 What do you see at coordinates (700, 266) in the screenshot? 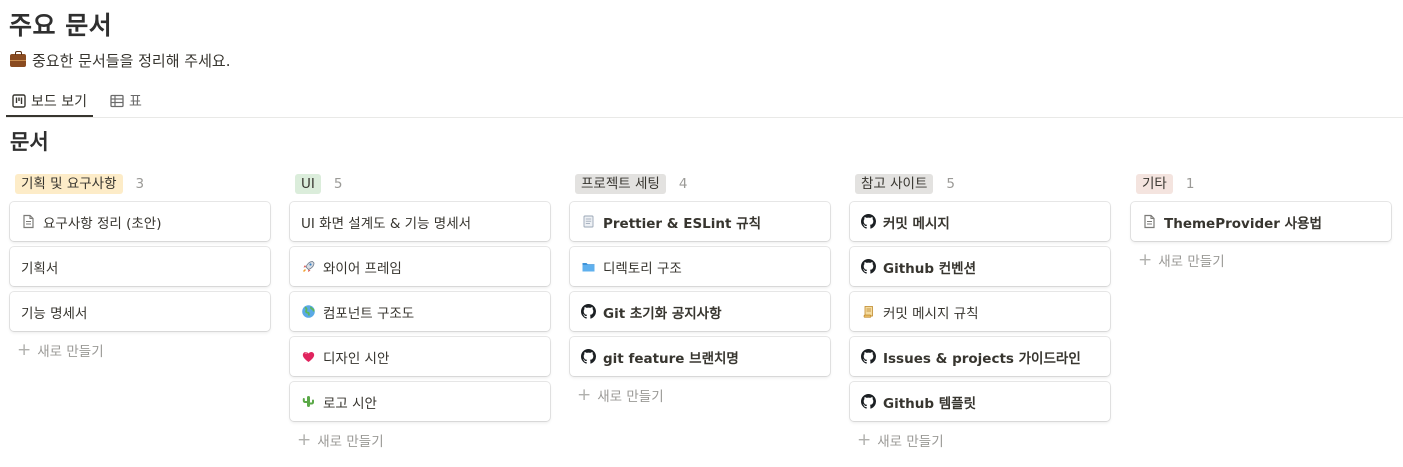
I see `board-card: 디렉토리 구조` at bounding box center [700, 266].